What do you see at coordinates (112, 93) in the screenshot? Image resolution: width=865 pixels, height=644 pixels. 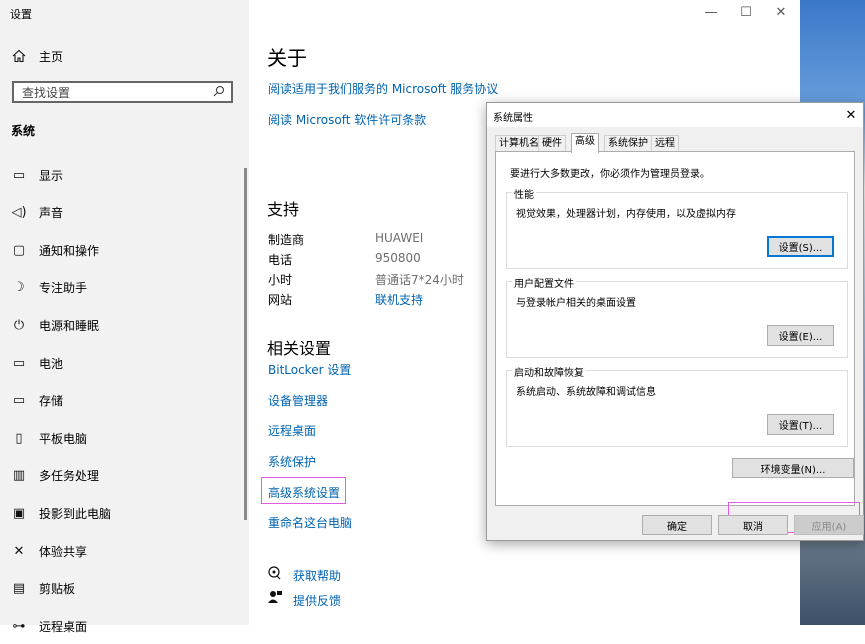 I see `search-input` at bounding box center [112, 93].